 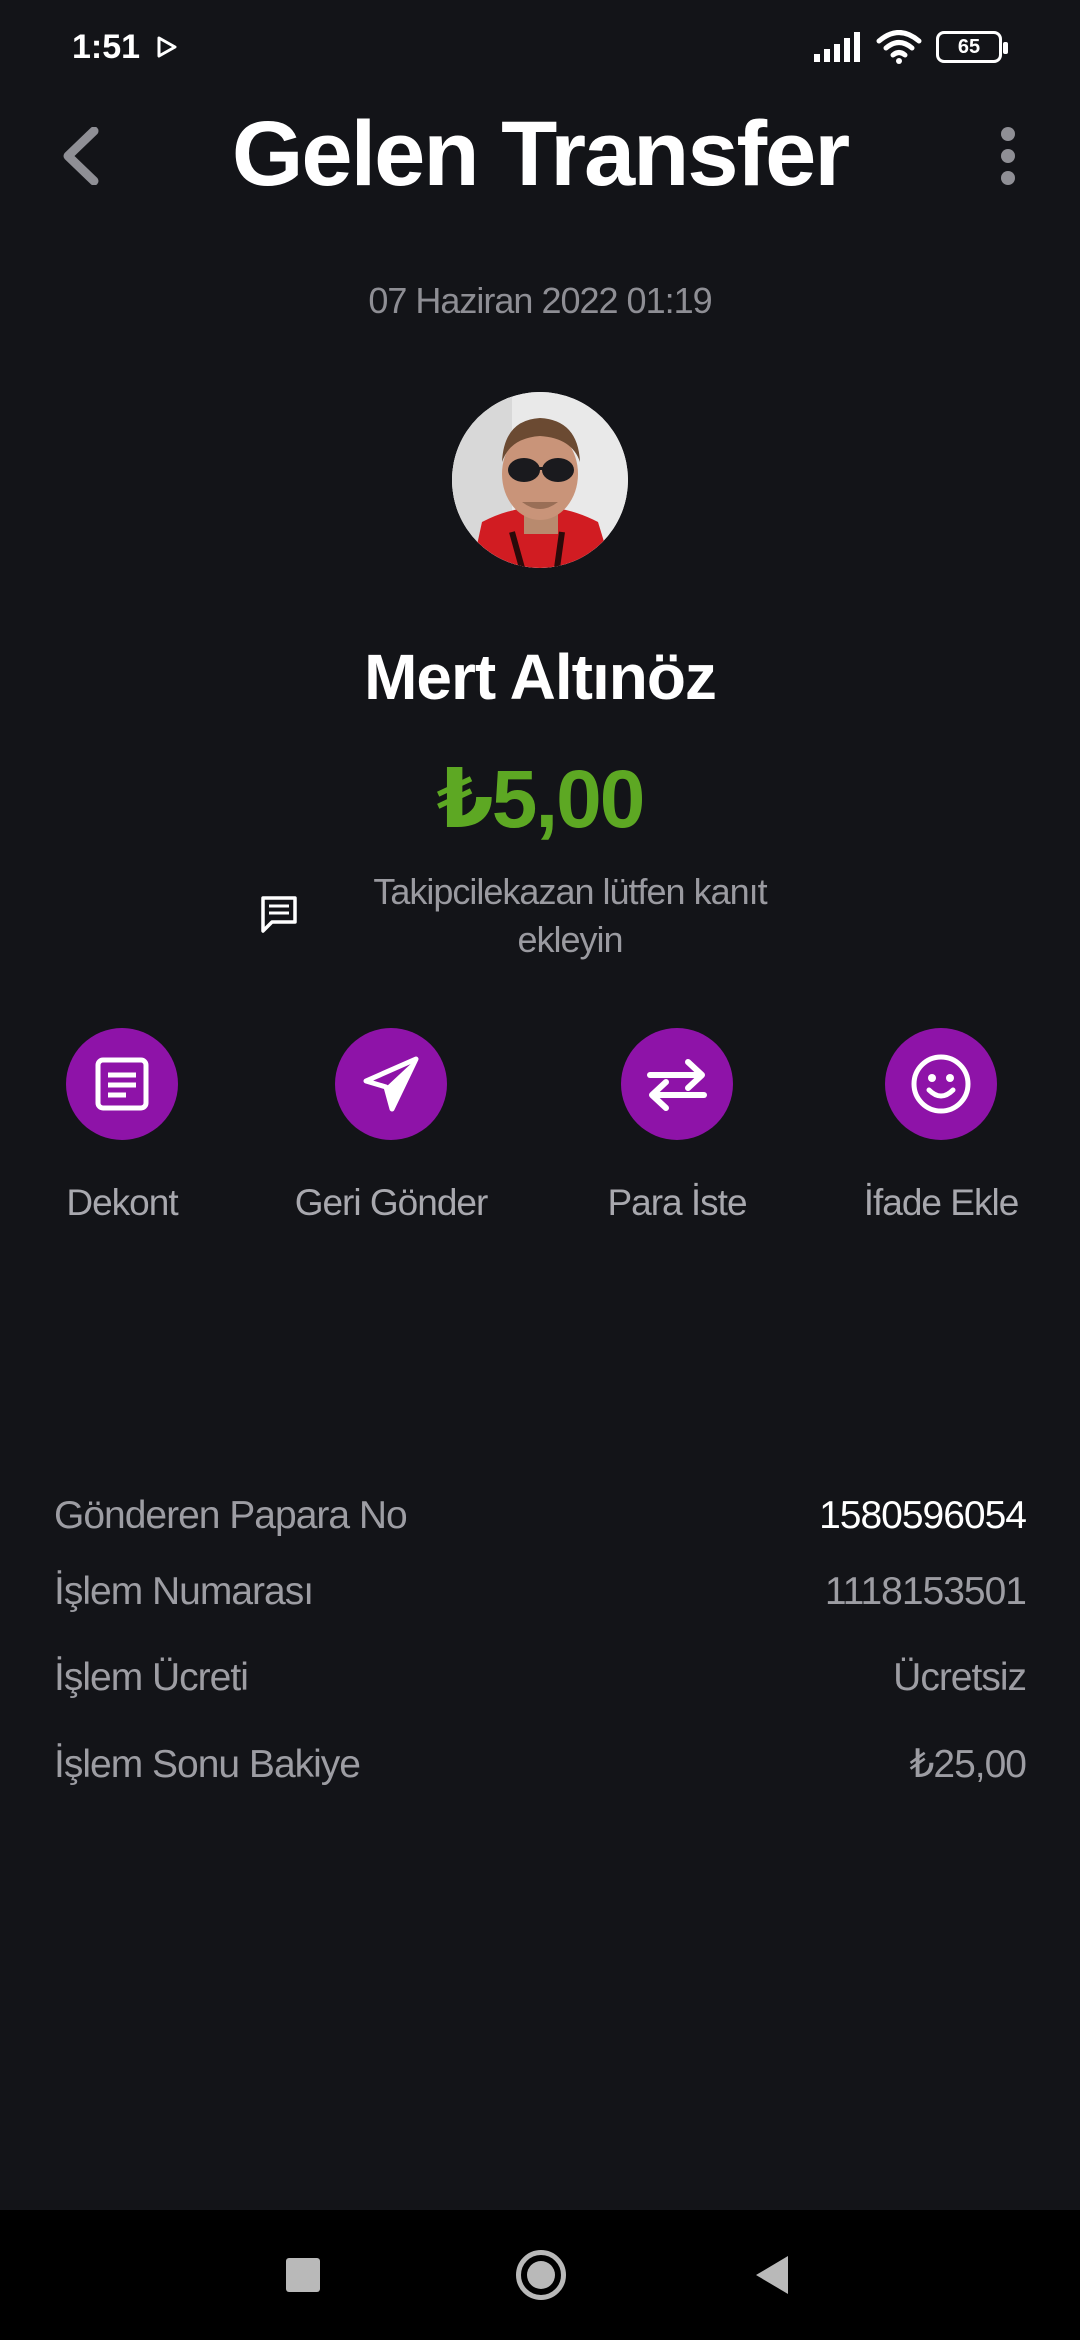 I want to click on send-icon-circle, so click(x=391, y=1084).